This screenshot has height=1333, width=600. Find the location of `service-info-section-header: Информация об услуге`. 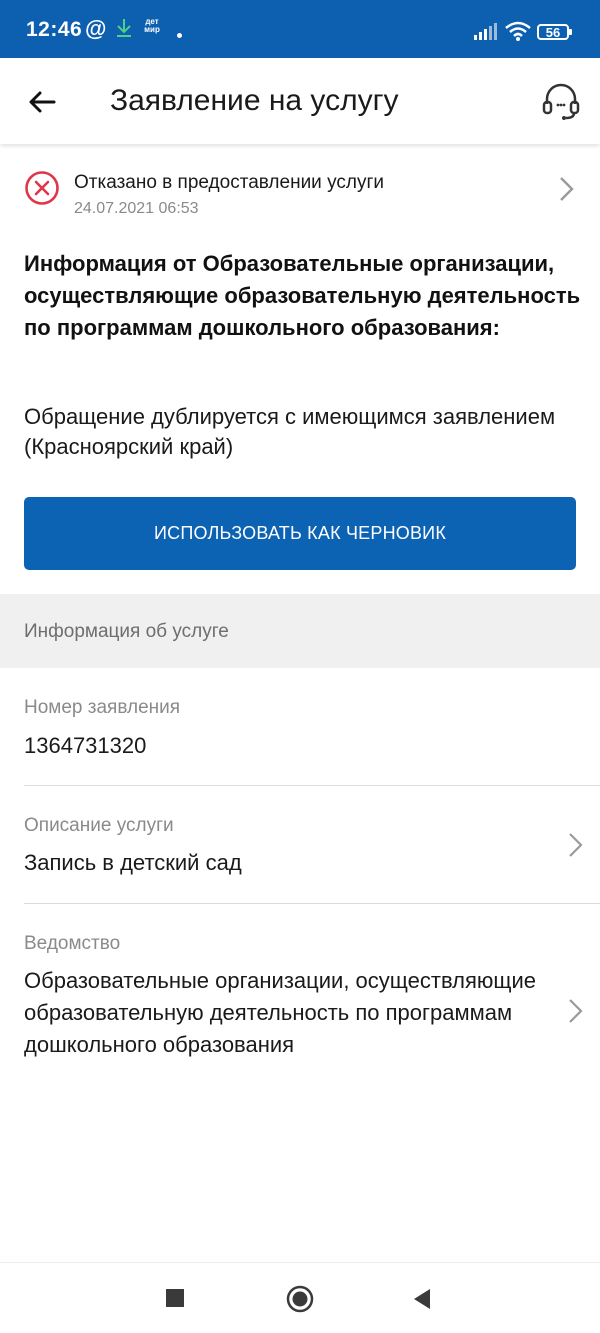

service-info-section-header: Информация об услуге is located at coordinates (300, 631).